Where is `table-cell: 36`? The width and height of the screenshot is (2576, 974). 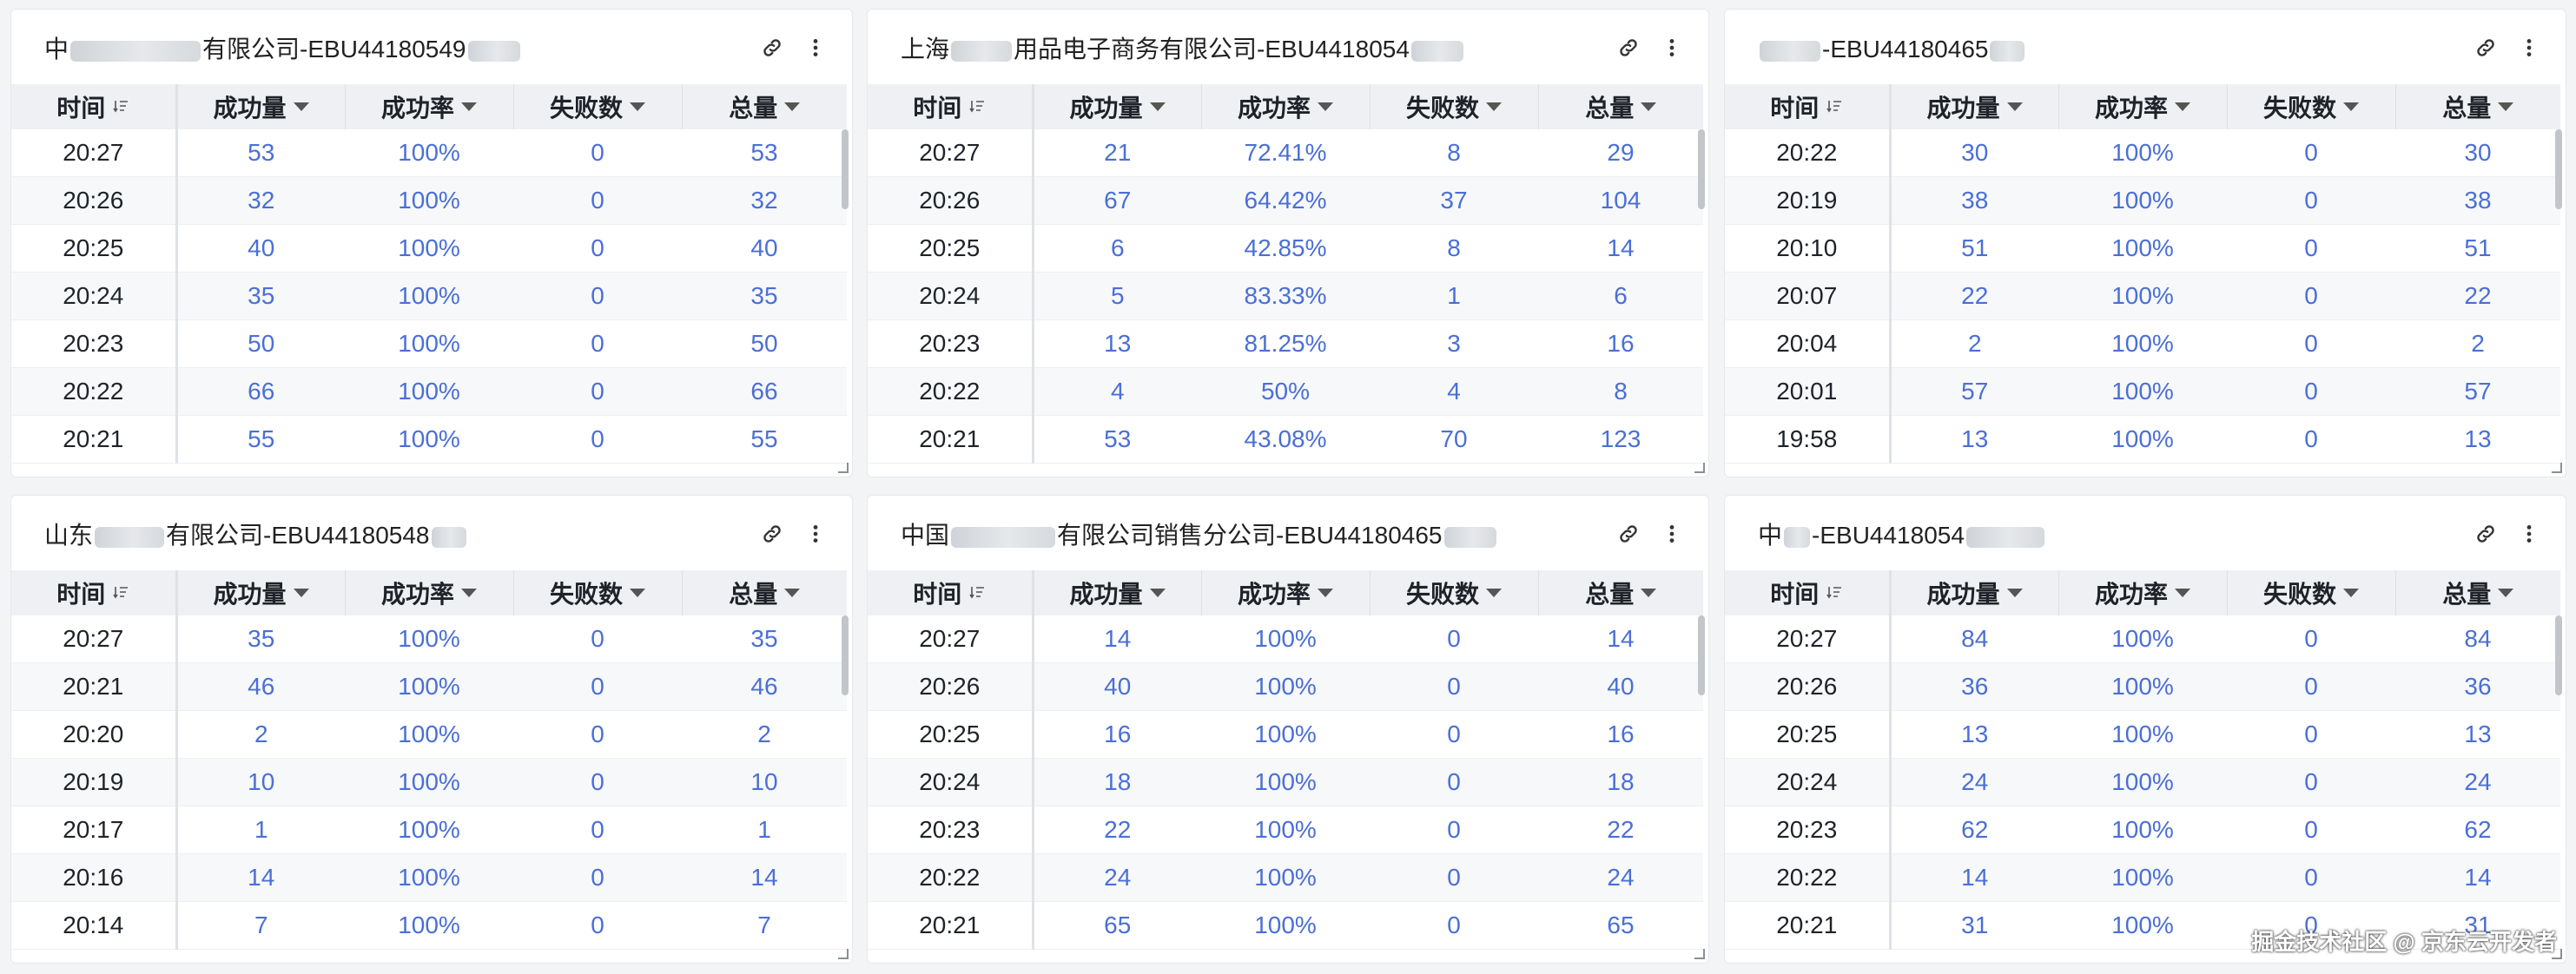 table-cell: 36 is located at coordinates (2477, 686).